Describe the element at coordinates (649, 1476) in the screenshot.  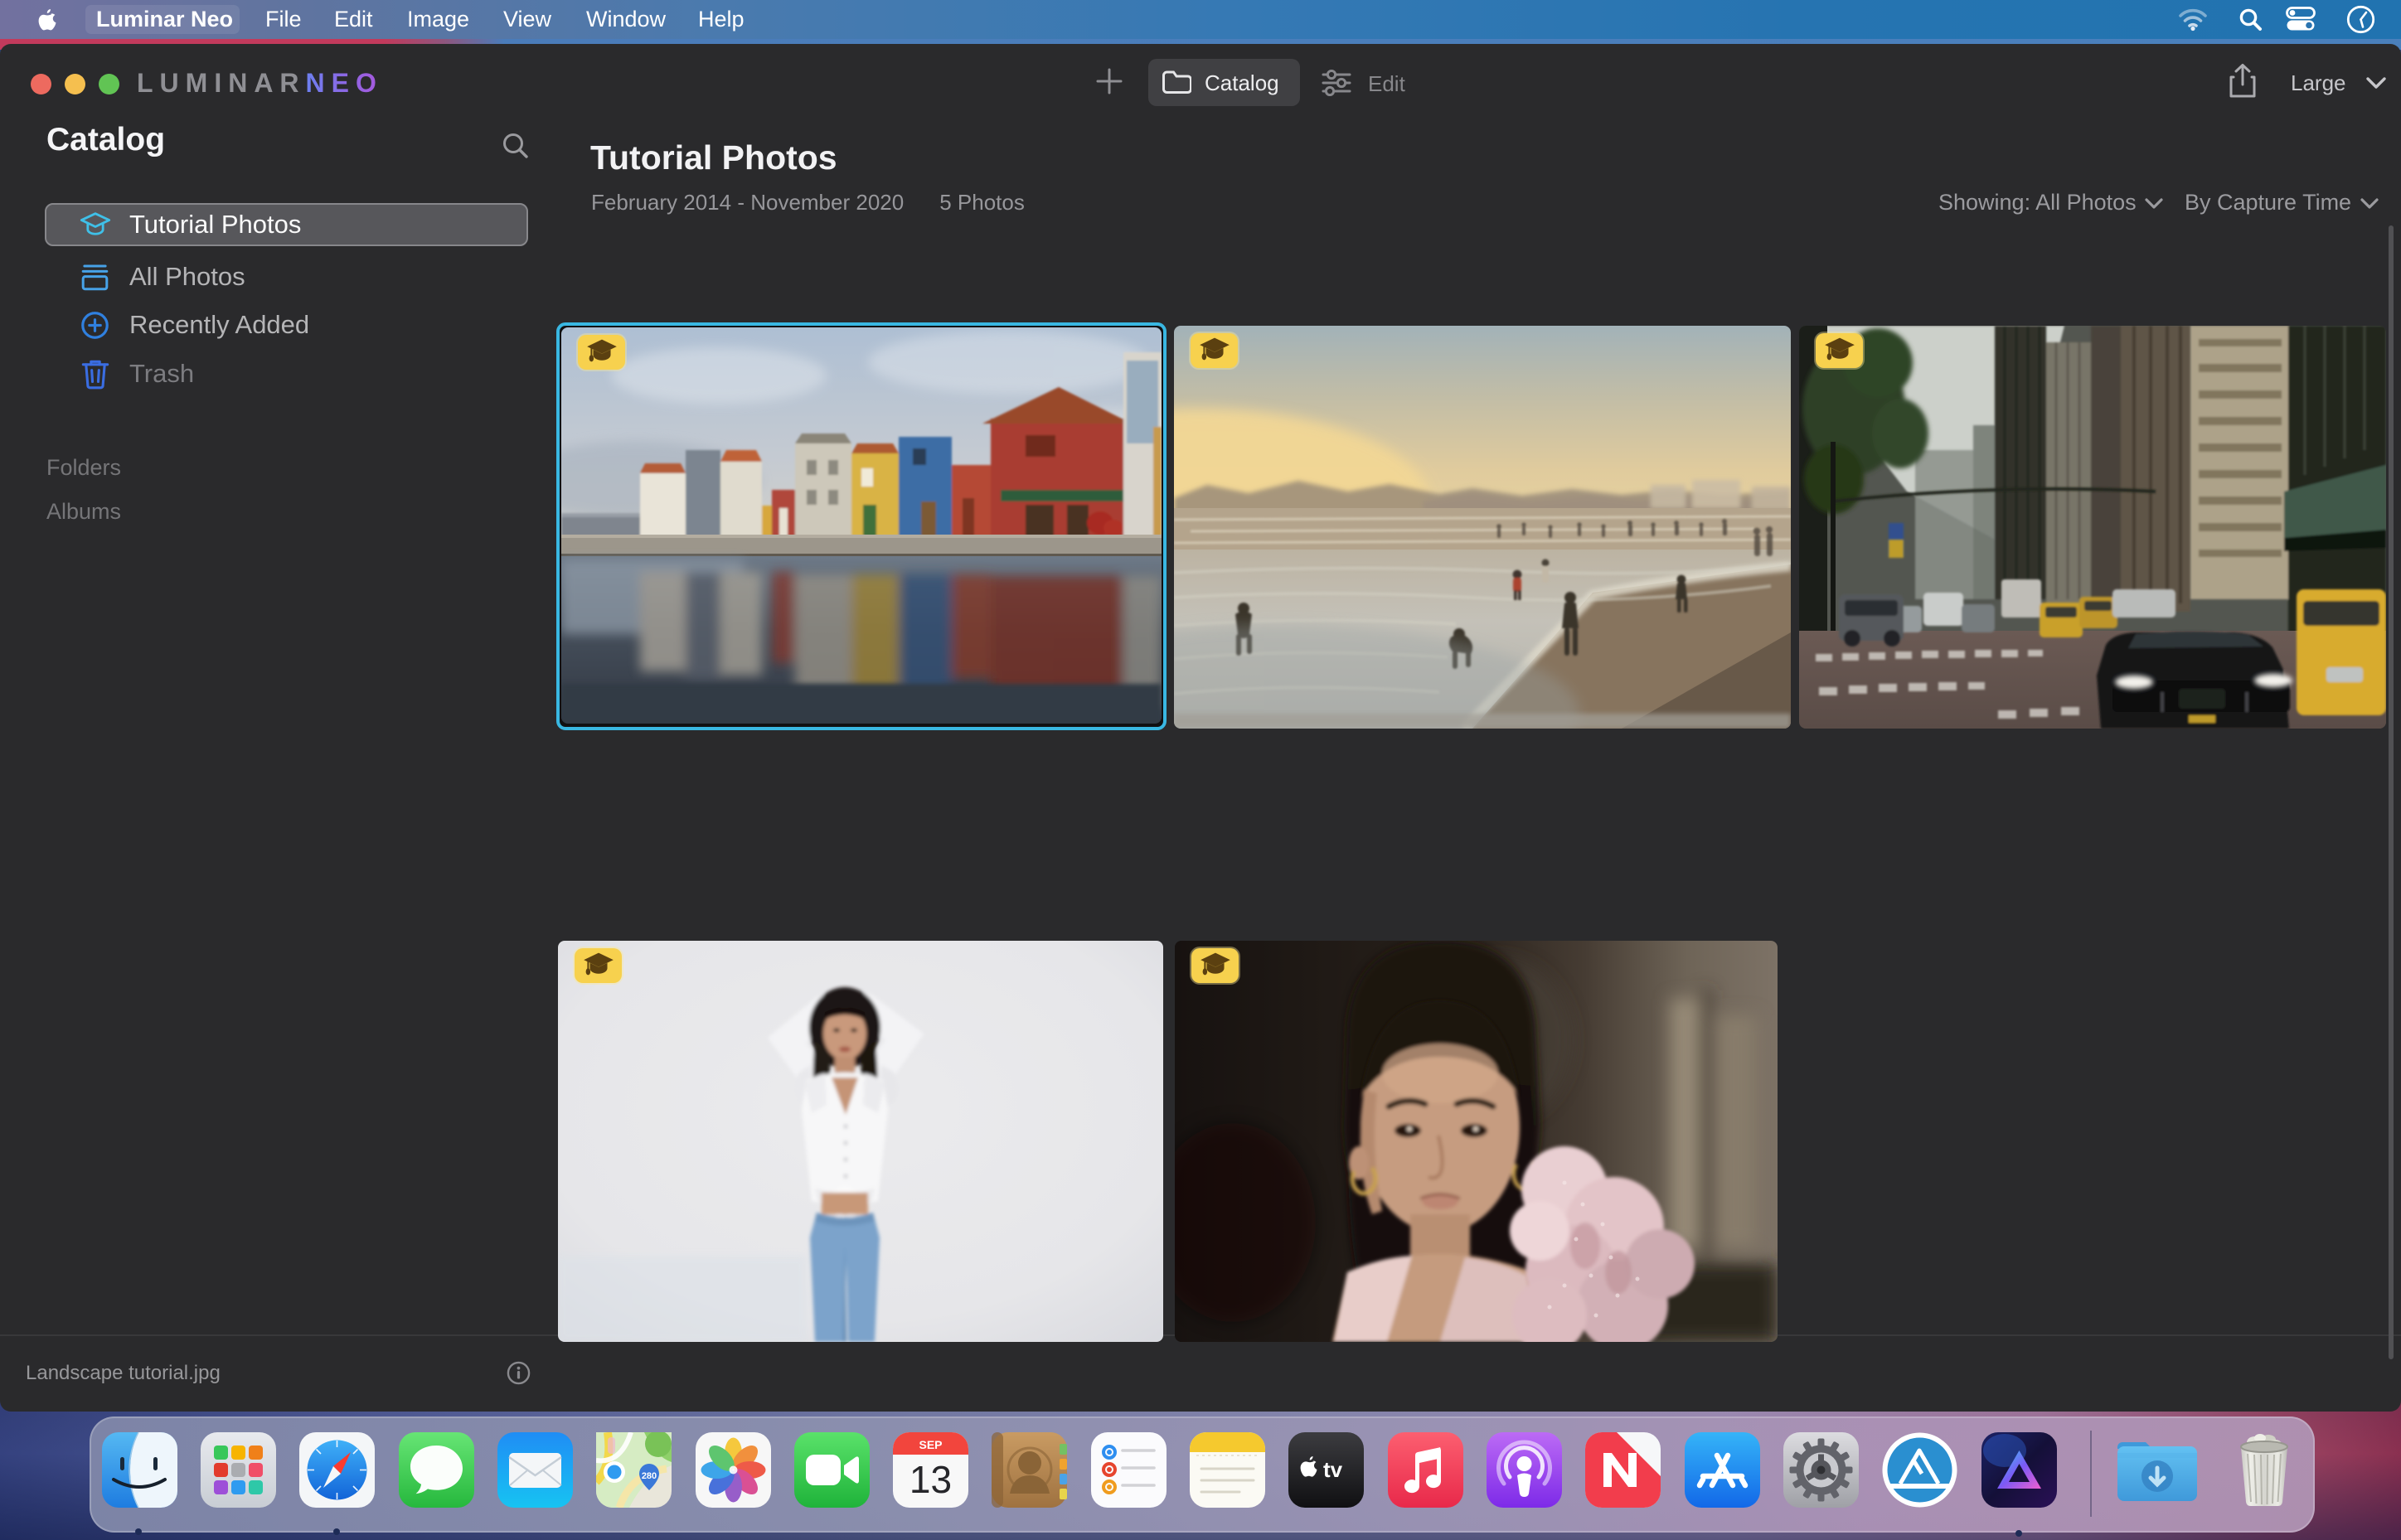
I see `svg-text: 280` at that location.